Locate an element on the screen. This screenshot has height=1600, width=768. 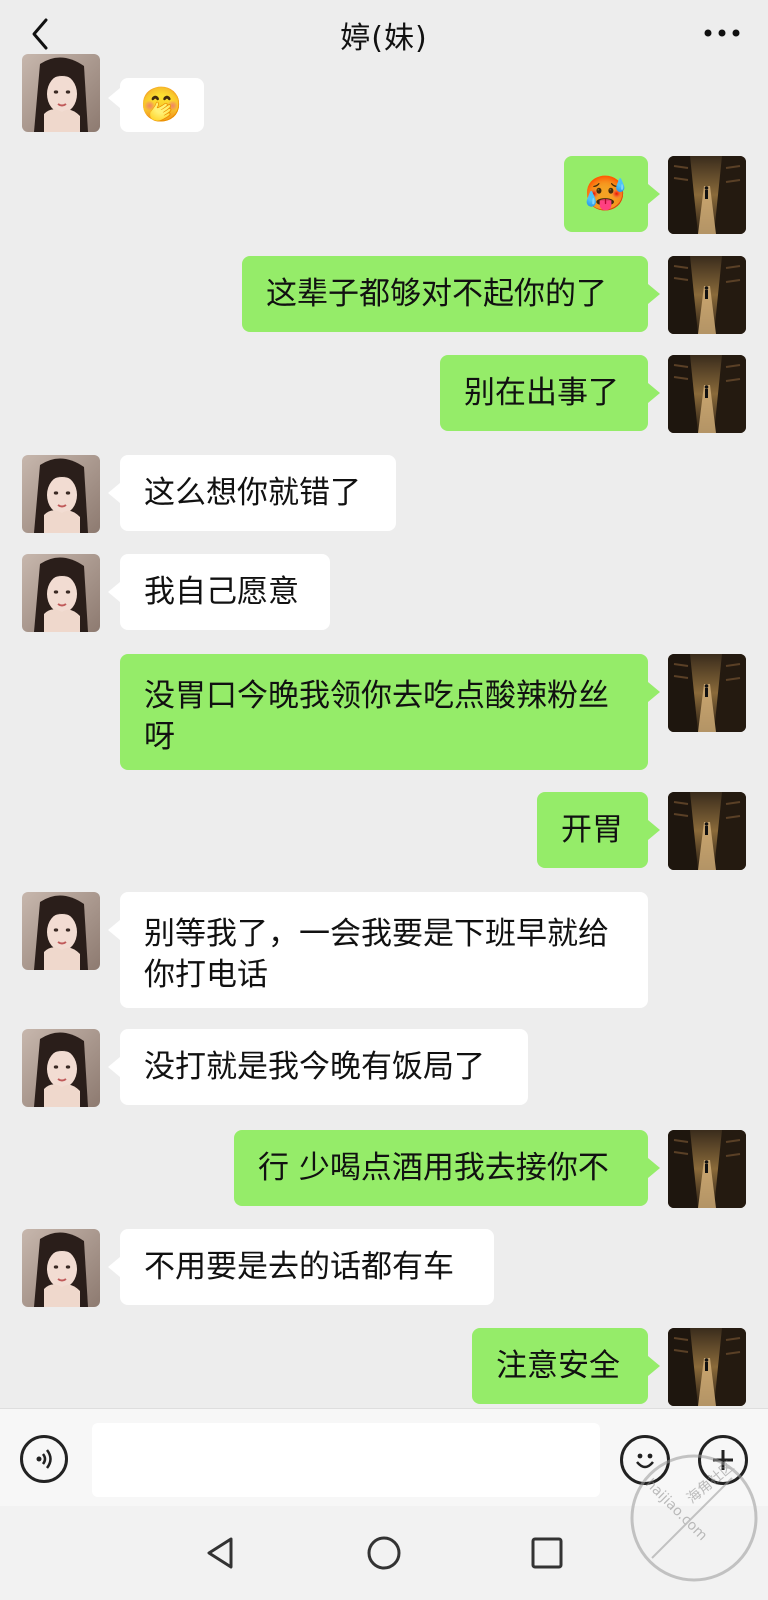
plus-button is located at coordinates (723, 1460).